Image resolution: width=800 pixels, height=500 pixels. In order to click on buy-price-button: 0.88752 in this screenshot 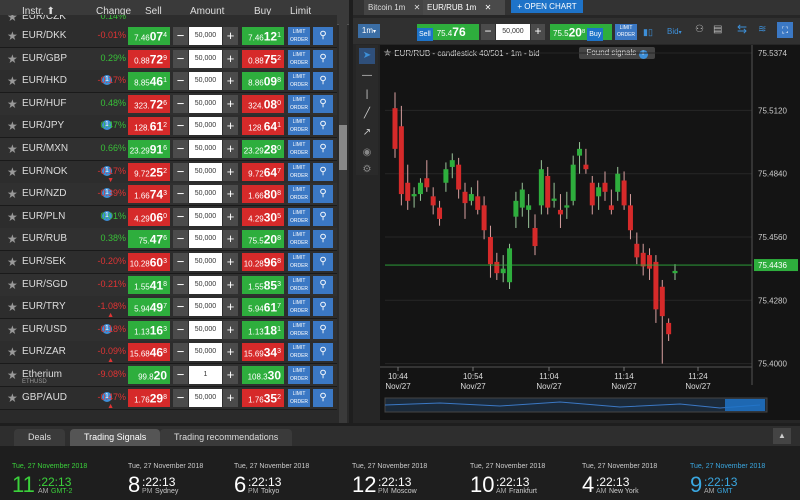, I will do `click(263, 58)`.